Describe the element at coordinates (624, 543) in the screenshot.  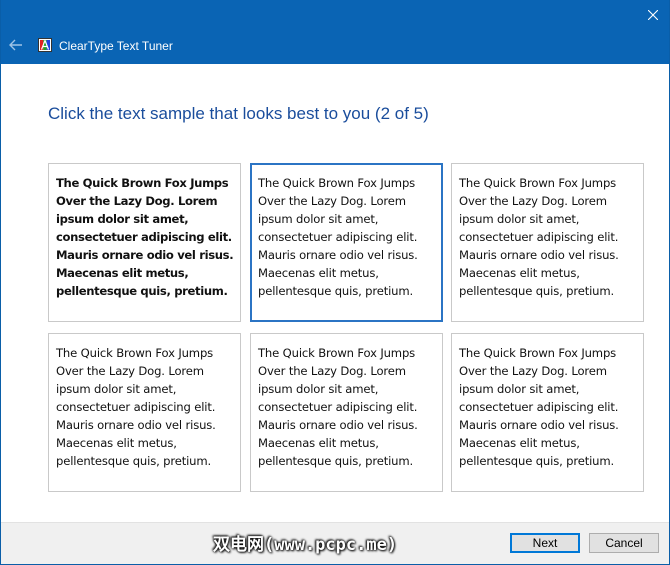
I see `cancel-button: Cancel` at that location.